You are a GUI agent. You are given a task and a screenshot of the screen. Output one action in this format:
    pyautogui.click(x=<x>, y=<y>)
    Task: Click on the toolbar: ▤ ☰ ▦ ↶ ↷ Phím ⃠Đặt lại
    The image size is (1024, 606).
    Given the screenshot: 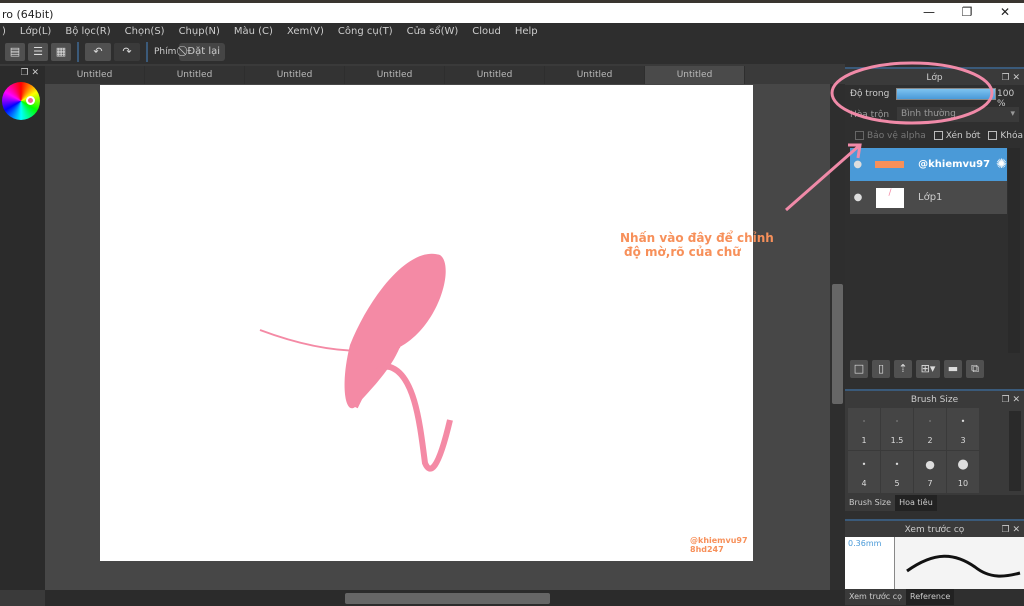 What is the action you would take?
    pyautogui.click(x=512, y=52)
    